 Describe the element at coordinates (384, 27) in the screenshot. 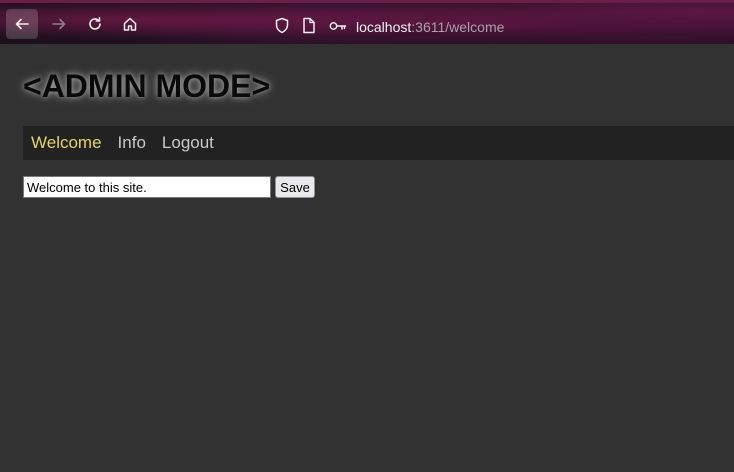

I see `url-host: localhost` at that location.